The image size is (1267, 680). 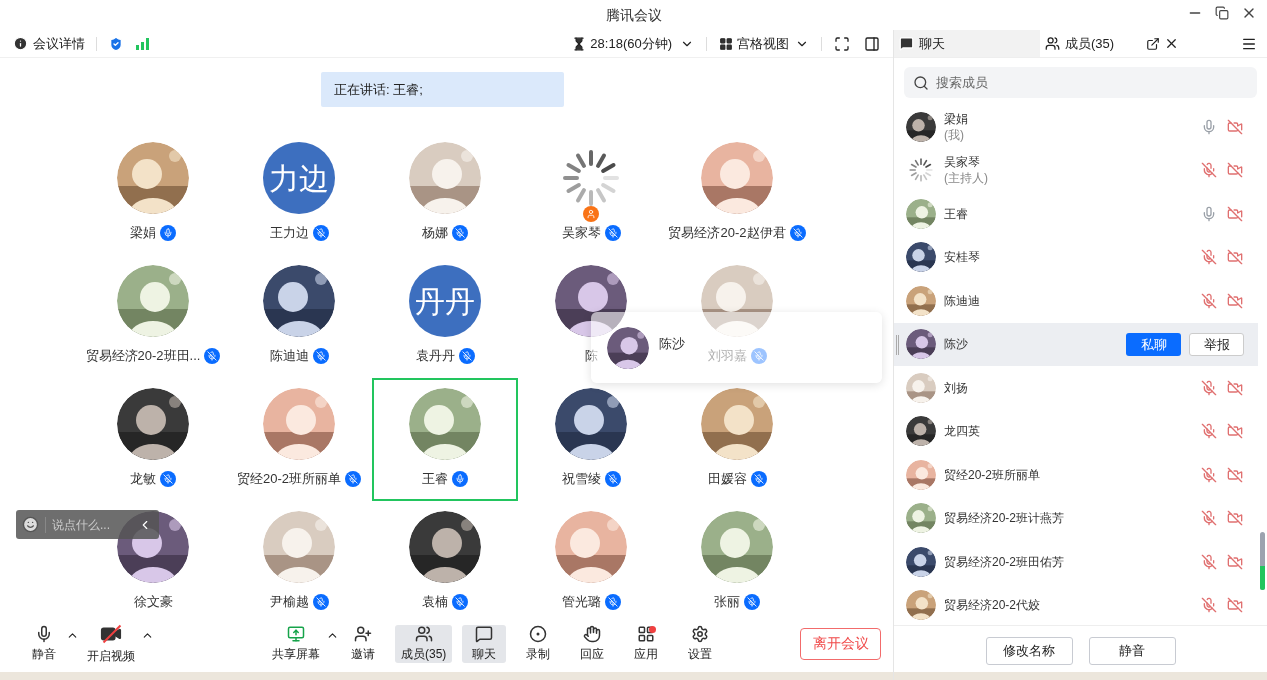 I want to click on toolbar-button: 设置, so click(x=700, y=643).